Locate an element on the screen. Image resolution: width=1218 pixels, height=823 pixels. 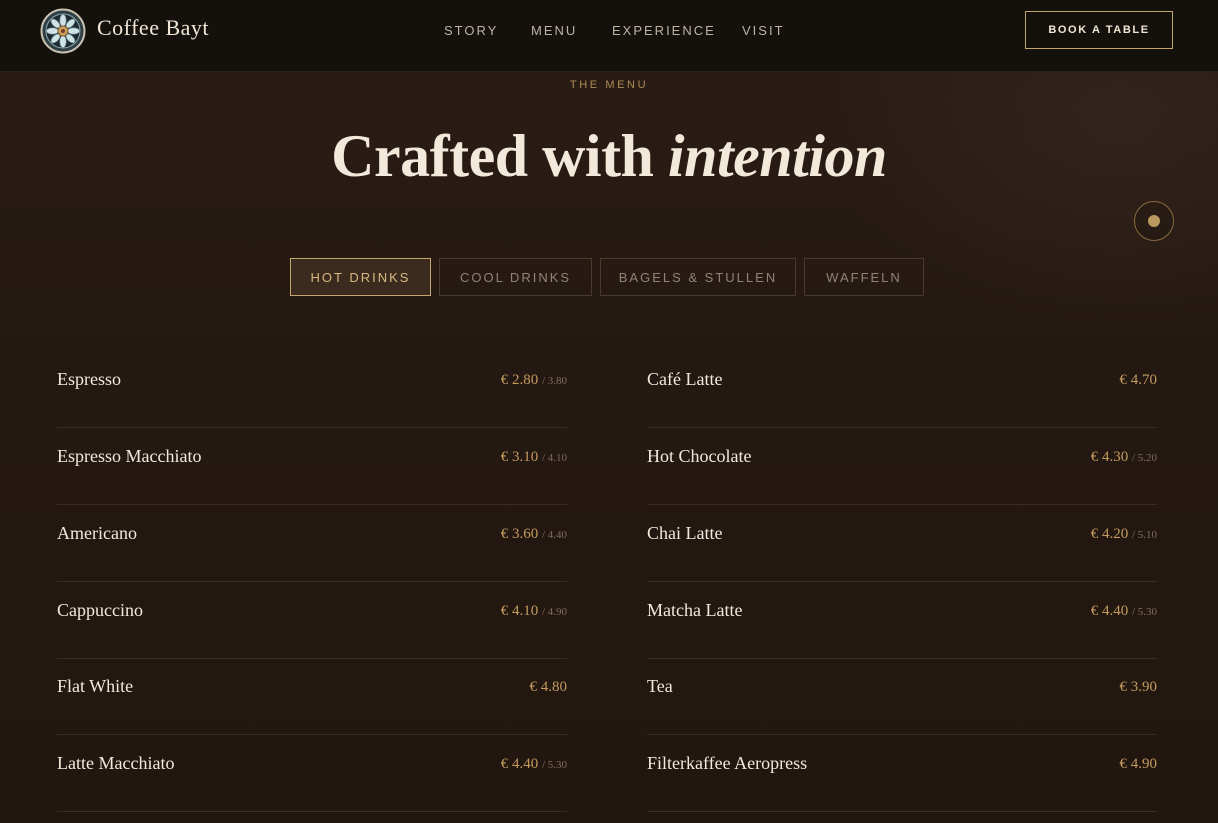
menu-item-name: Americano is located at coordinates (97, 533).